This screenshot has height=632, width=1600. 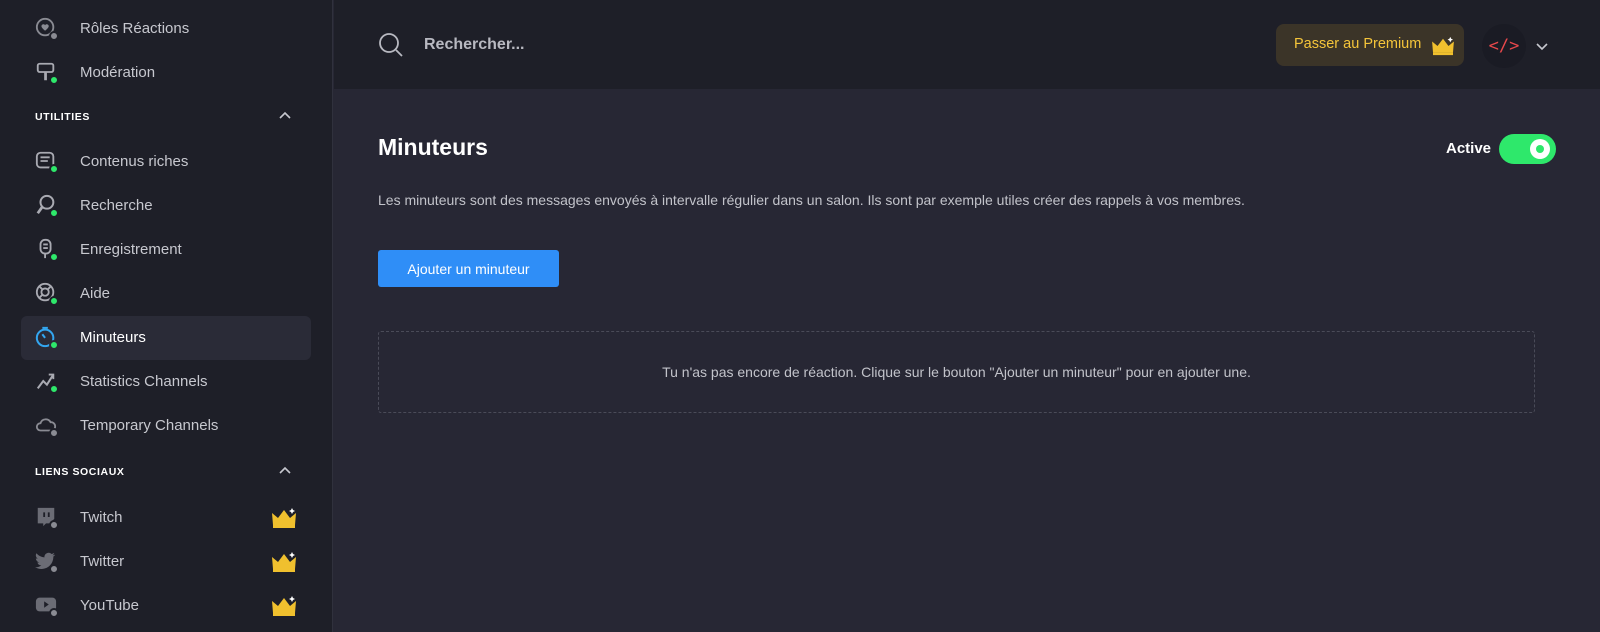 I want to click on sidebar-item-statistics-channels: Statistics Channels, so click(x=166, y=382).